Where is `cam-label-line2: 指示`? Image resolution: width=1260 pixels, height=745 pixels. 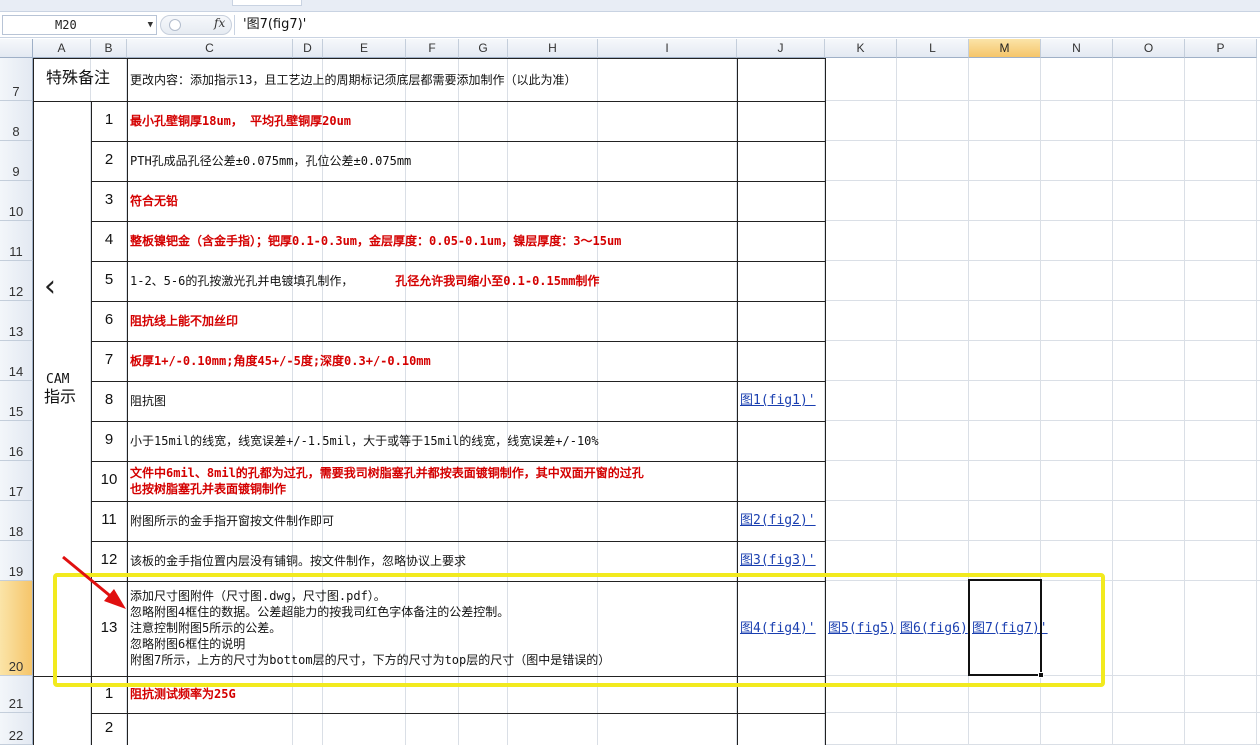 cam-label-line2: 指示 is located at coordinates (60, 397).